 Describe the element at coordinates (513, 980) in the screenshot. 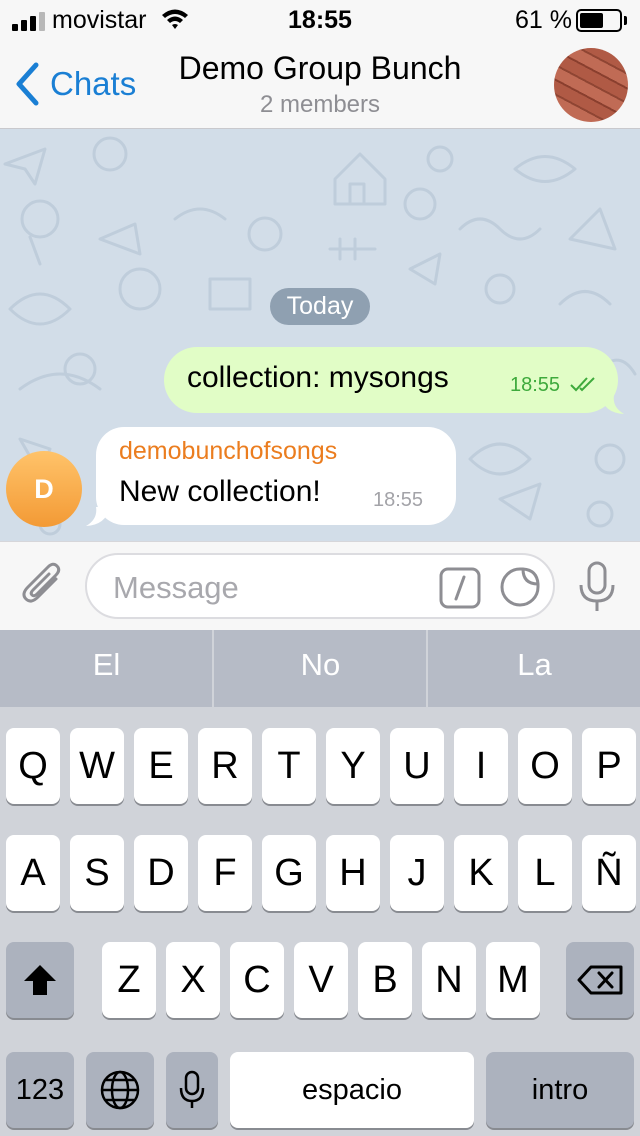

I see `key-m: M` at that location.